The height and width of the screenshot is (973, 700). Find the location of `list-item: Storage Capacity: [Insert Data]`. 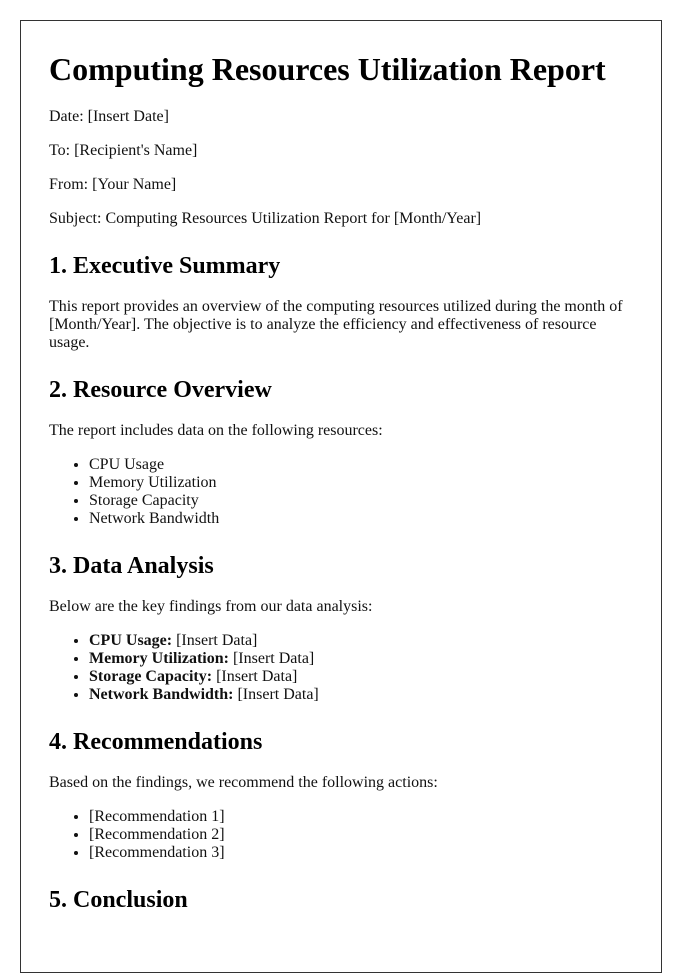

list-item: Storage Capacity: [Insert Data] is located at coordinates (361, 677).